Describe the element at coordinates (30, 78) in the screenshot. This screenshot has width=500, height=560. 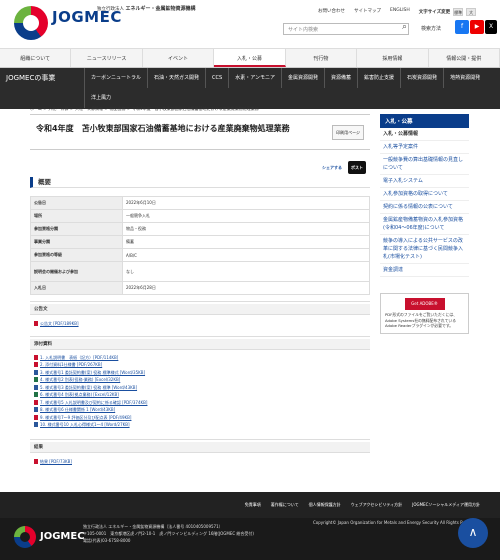
I see `business-nav-title: JOGMECの事業` at that location.